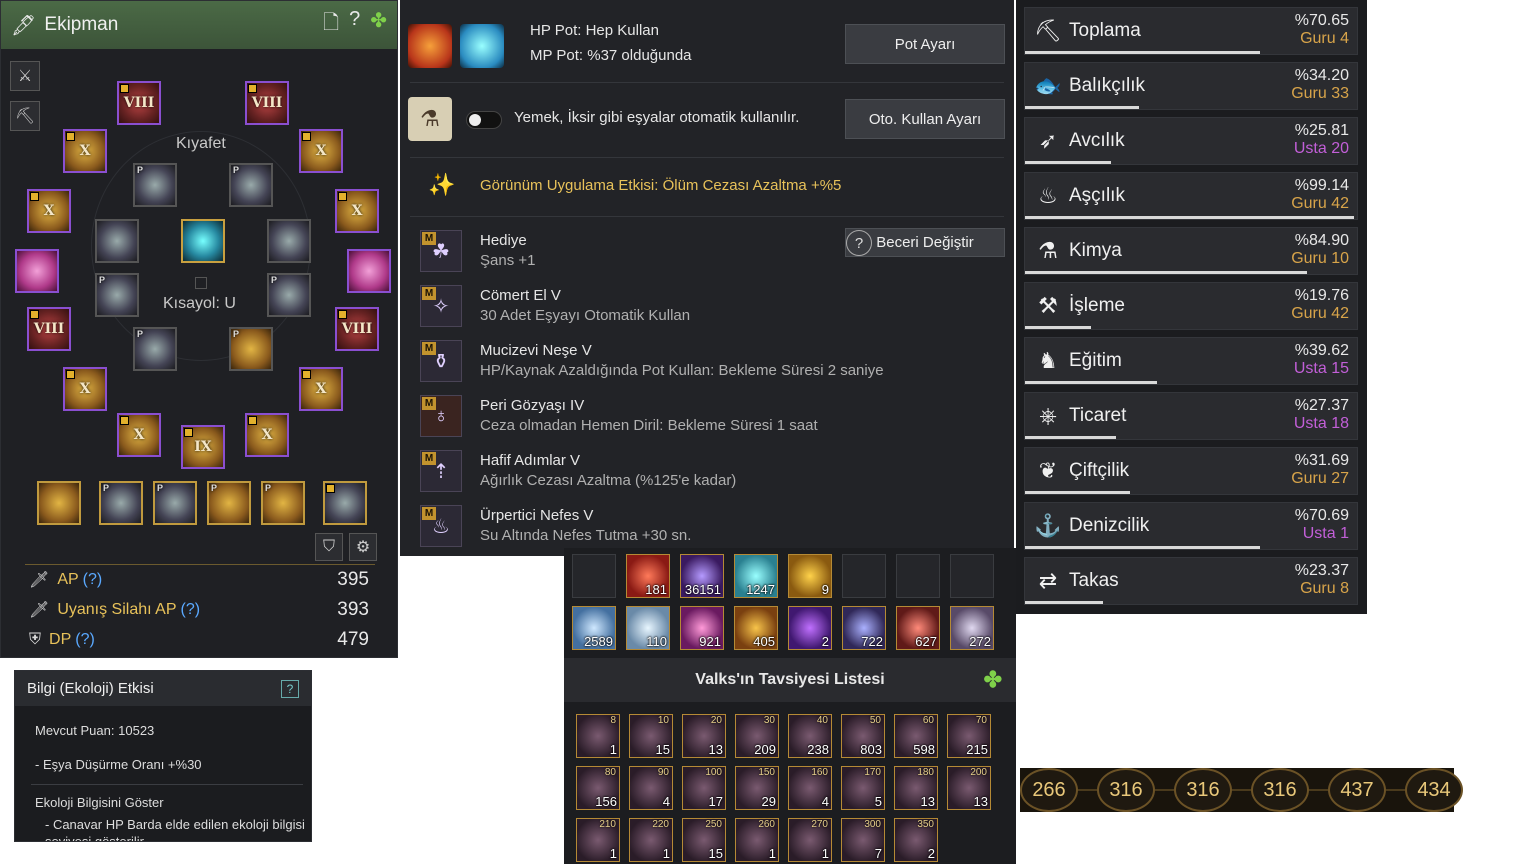  What do you see at coordinates (702, 628) in the screenshot?
I see `inventory-slot: 921` at bounding box center [702, 628].